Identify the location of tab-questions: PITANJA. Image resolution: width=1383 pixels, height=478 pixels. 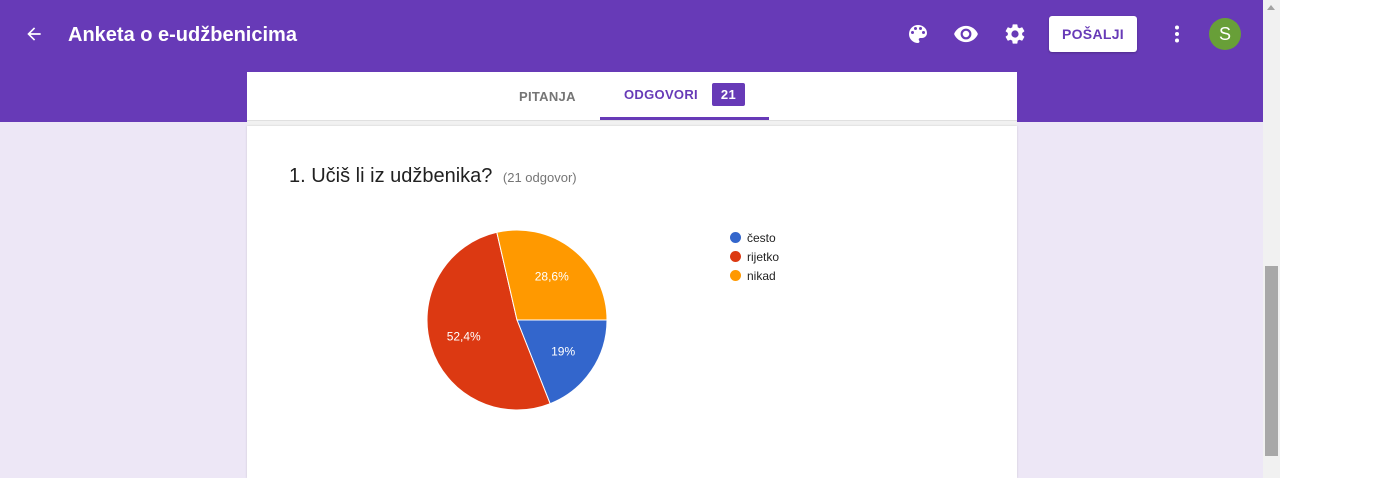
(547, 96).